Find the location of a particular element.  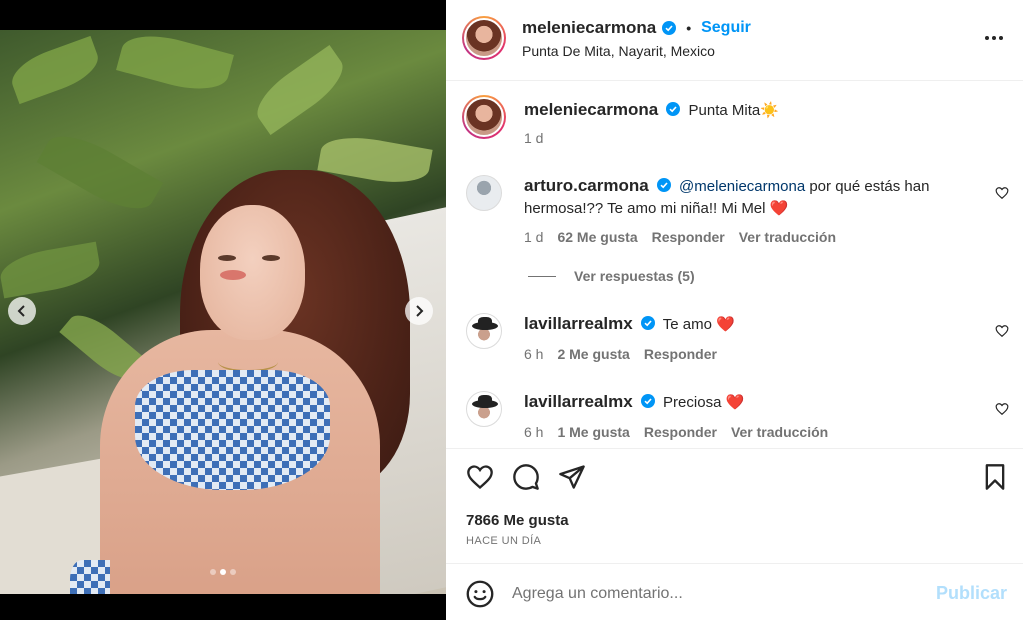

comment-meta: 6 h 2 Me gusta Responder is located at coordinates (620, 354).